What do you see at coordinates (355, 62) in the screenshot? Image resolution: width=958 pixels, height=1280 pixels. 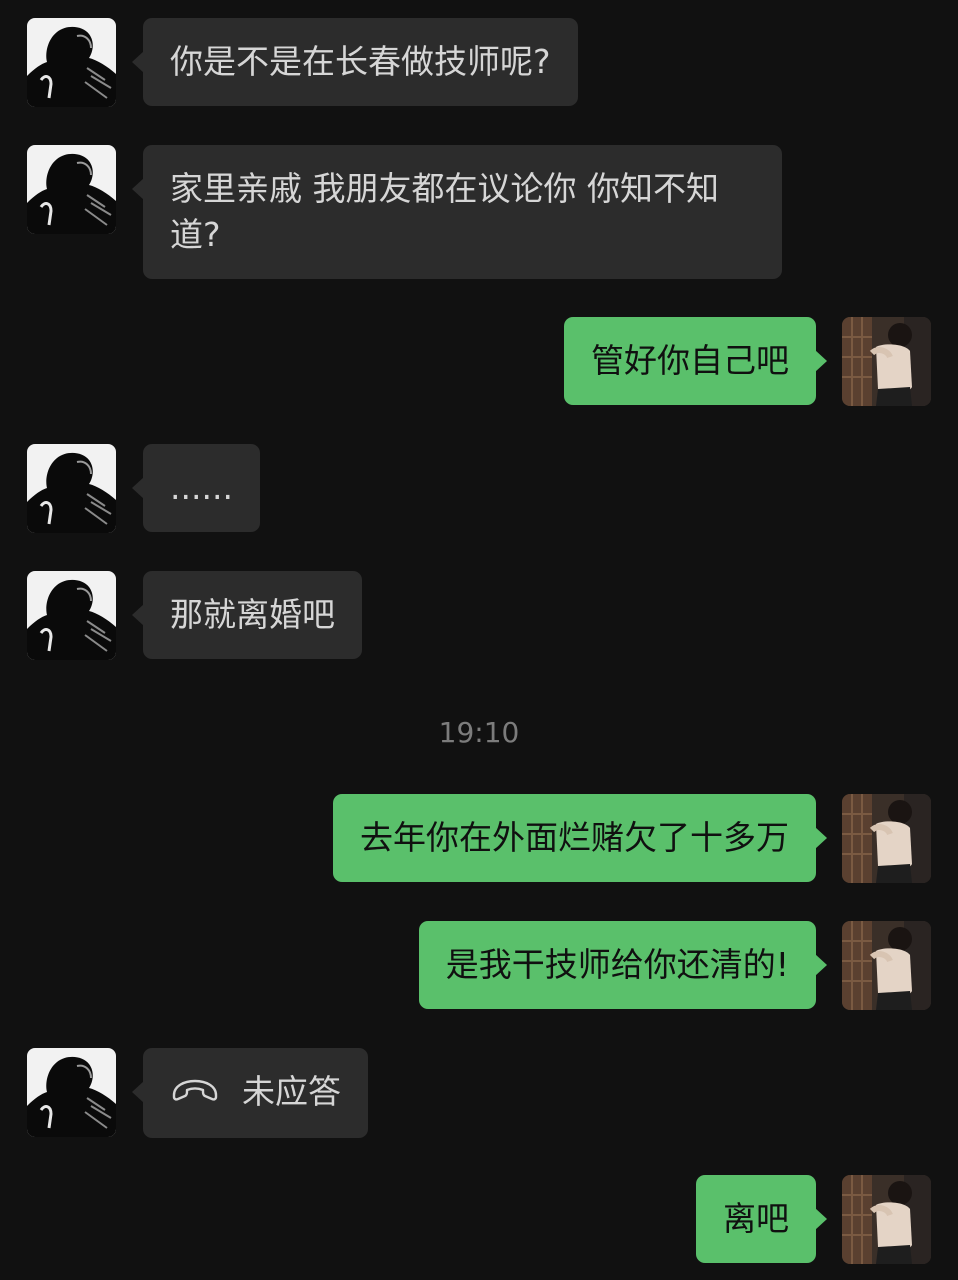 I see `incoming-message: 你是不是在长春做技师呢?` at bounding box center [355, 62].